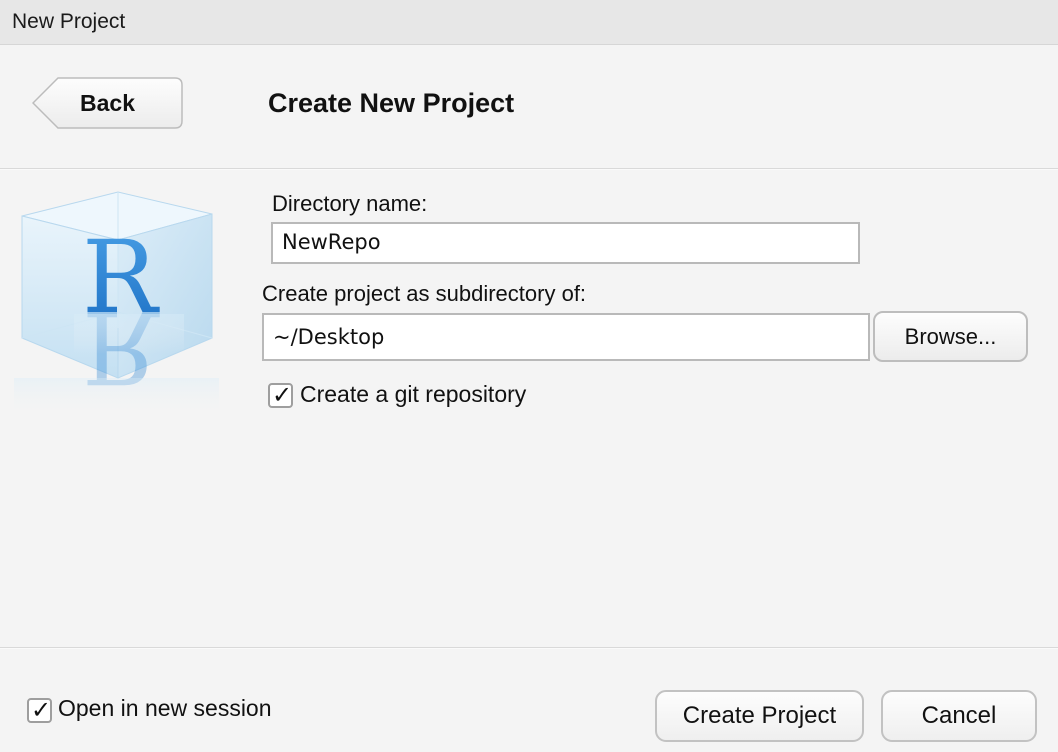 This screenshot has height=752, width=1058. I want to click on back-button: Back, so click(107, 103).